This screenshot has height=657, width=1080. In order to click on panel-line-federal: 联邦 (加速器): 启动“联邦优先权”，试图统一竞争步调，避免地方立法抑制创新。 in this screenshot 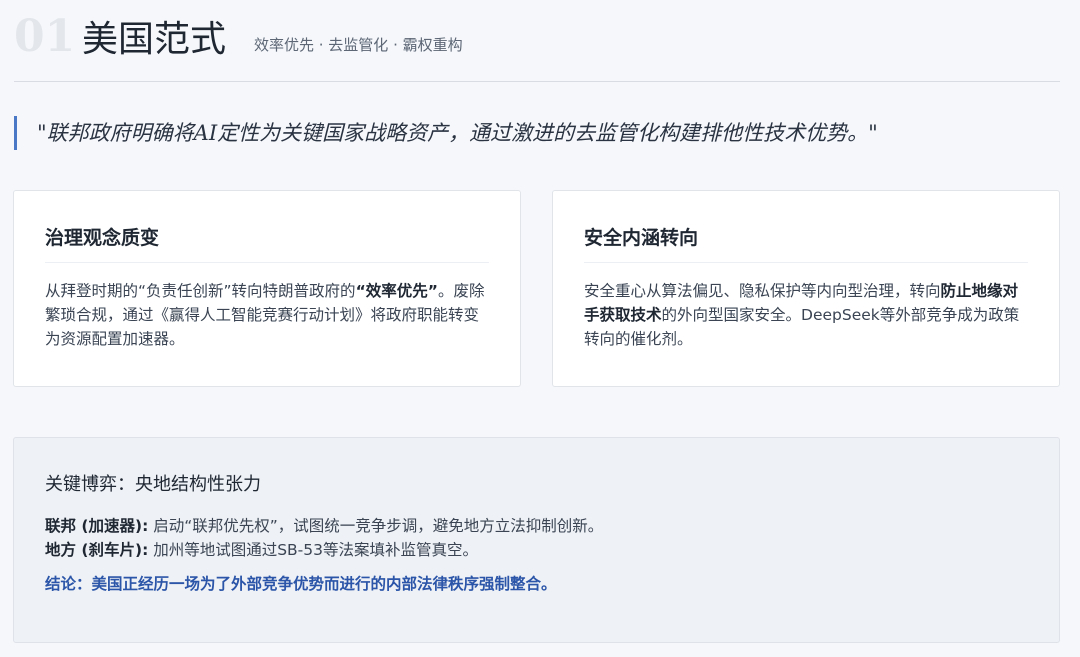, I will do `click(536, 526)`.